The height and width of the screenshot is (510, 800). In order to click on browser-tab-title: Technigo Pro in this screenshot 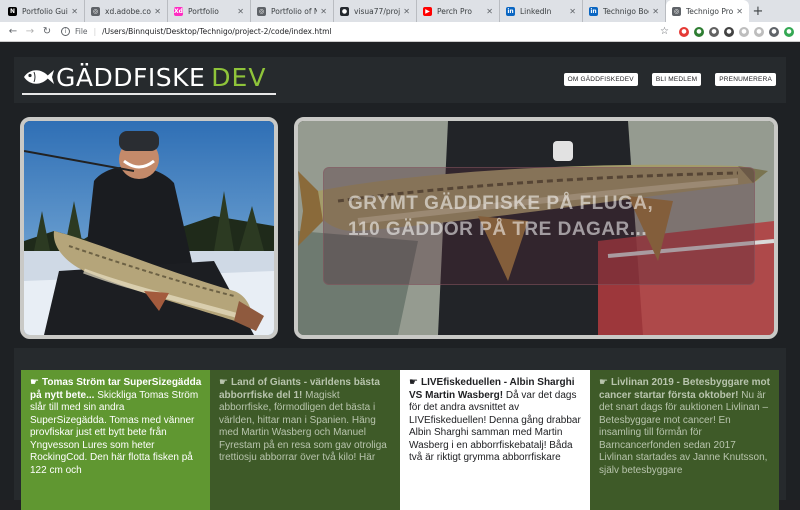, I will do `click(710, 11)`.